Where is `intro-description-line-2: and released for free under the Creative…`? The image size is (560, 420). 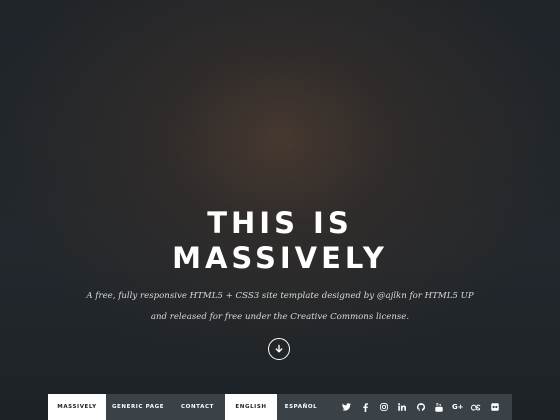
intro-description-line-2: and released for free under the Creative… is located at coordinates (280, 317).